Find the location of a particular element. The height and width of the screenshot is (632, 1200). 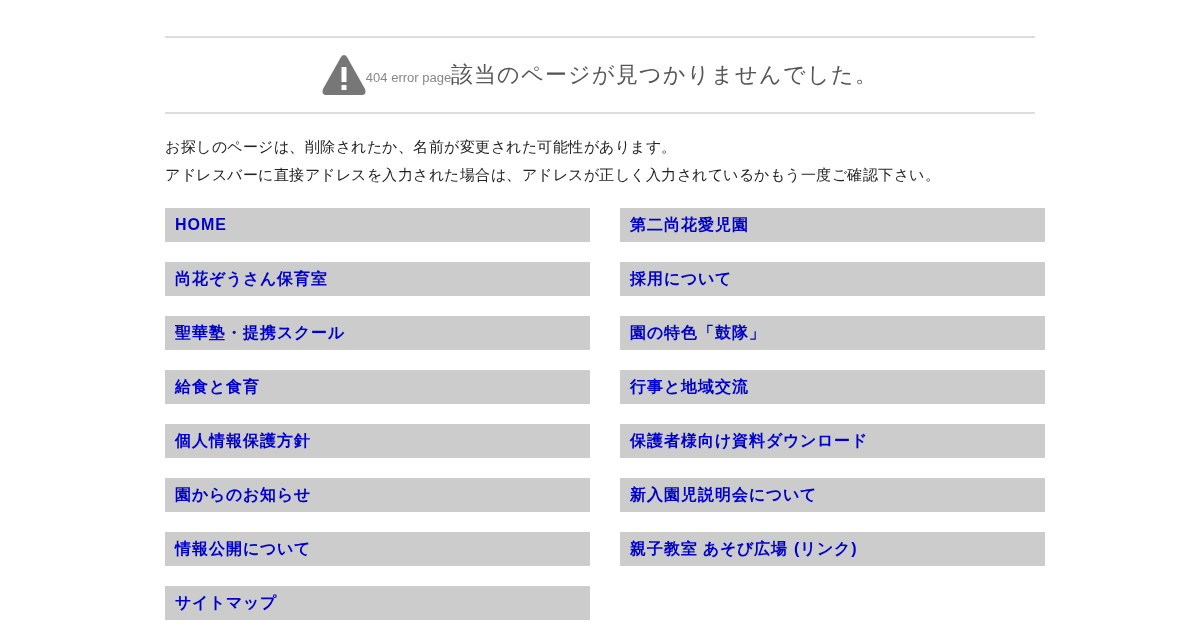

nav-link: 園からのお知らせ is located at coordinates (377, 495).